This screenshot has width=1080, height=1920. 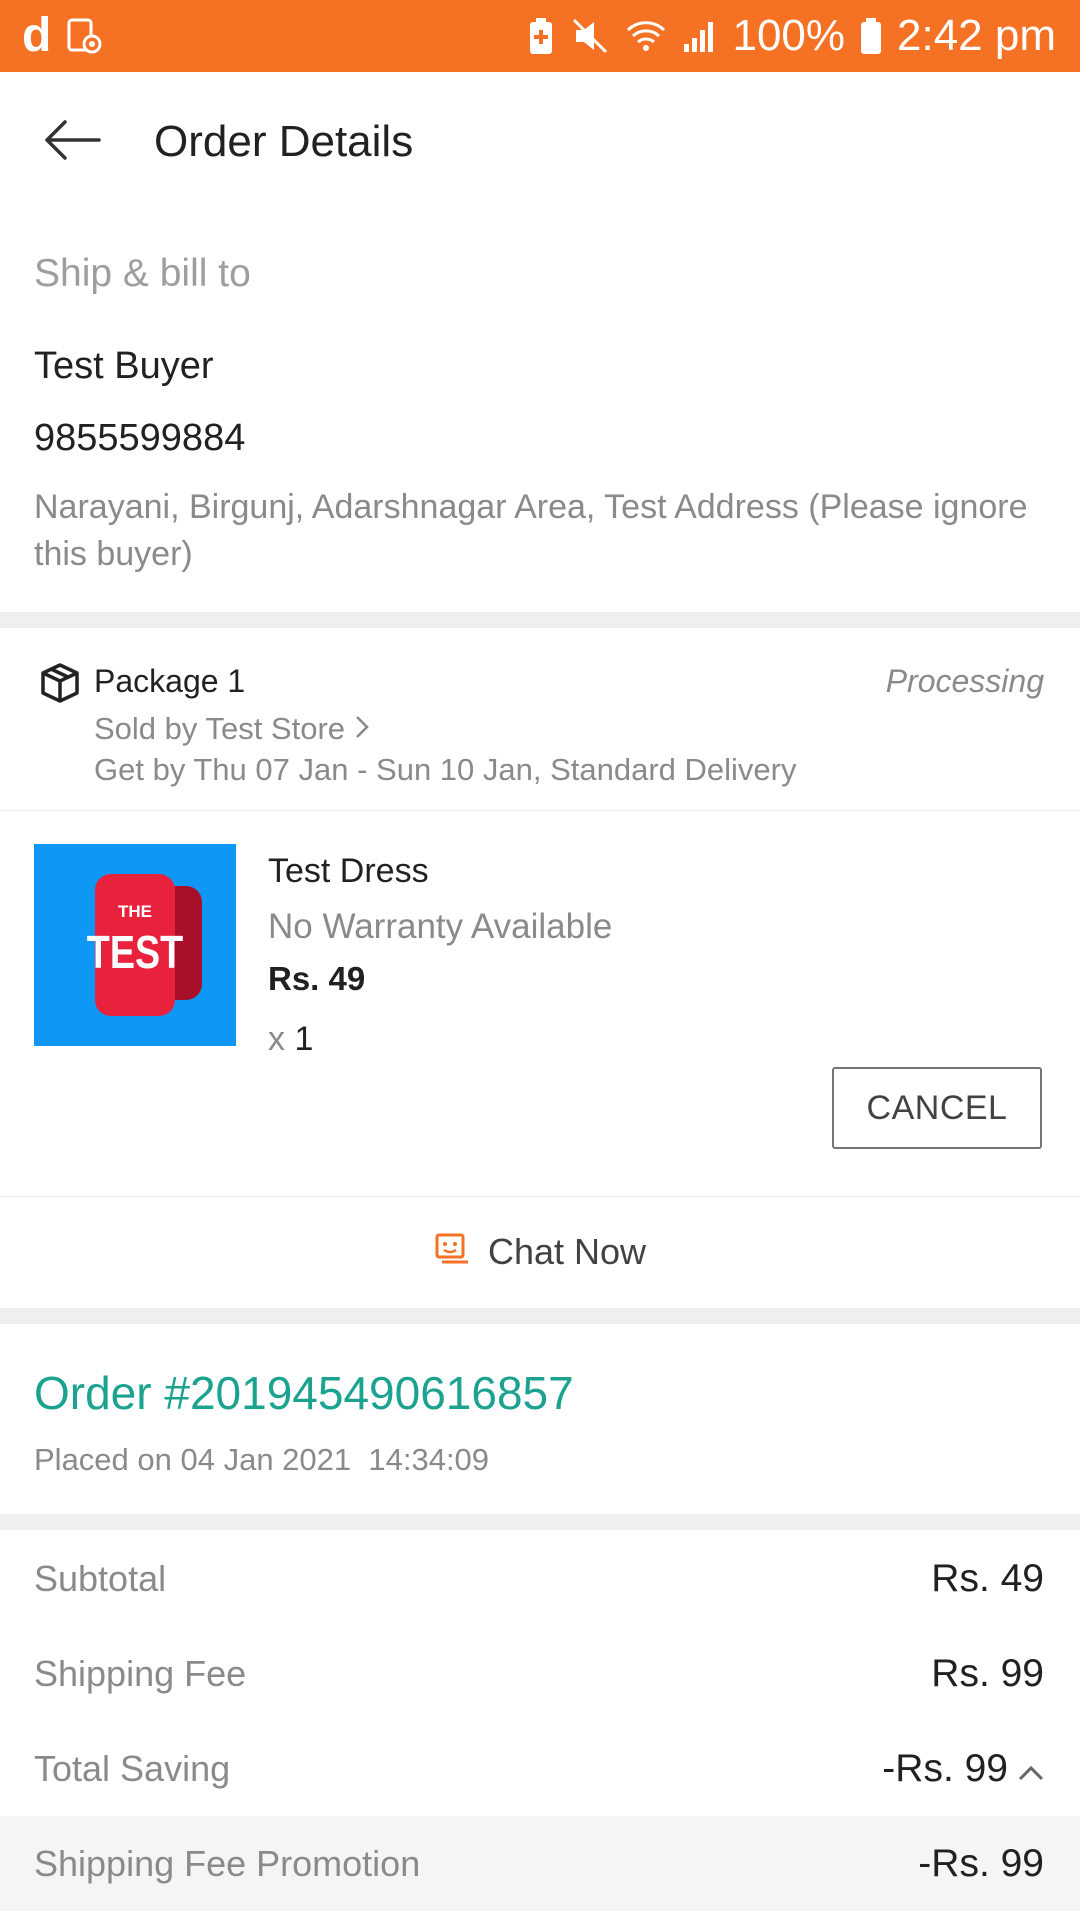 What do you see at coordinates (987, 1578) in the screenshot?
I see `subtotal-value: Rs. 49` at bounding box center [987, 1578].